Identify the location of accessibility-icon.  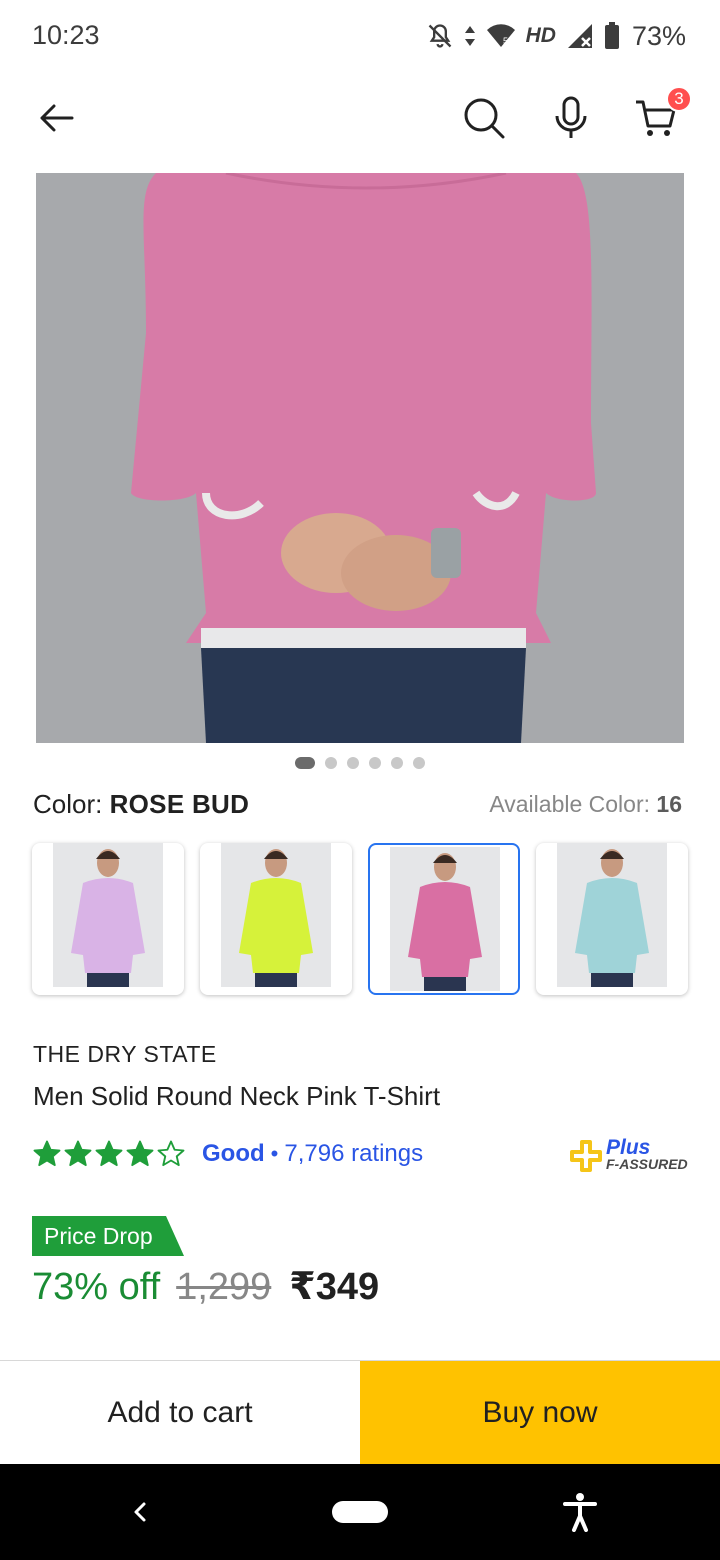
(580, 1512).